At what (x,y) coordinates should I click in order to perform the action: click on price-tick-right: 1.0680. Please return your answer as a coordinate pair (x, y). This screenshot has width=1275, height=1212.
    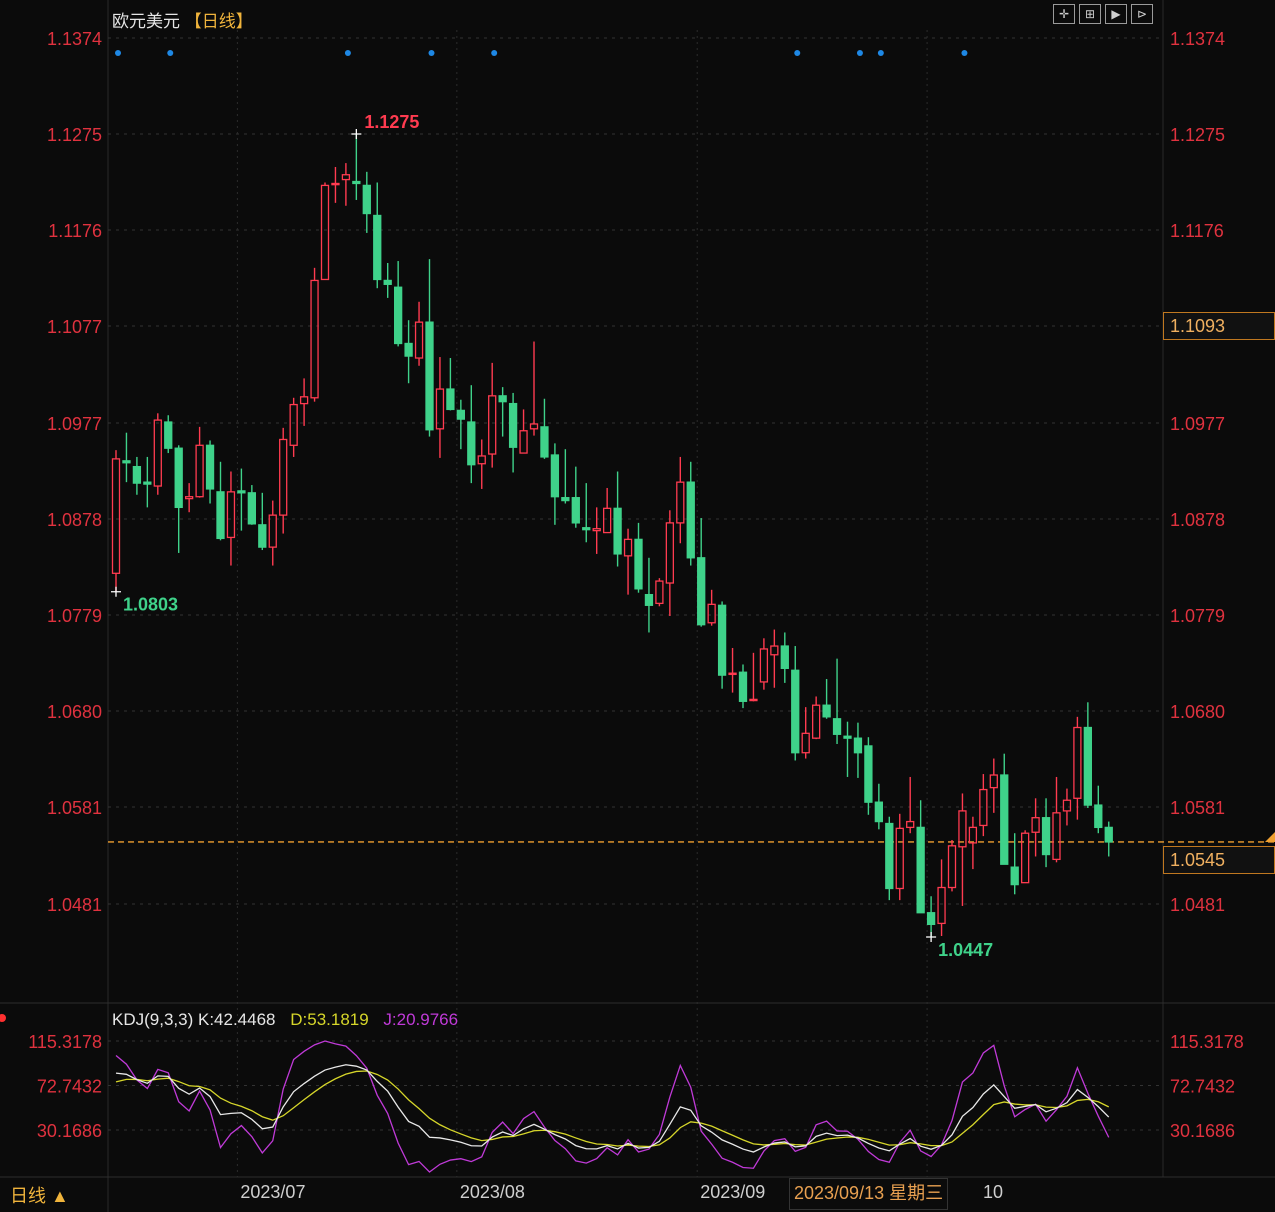
    Looking at the image, I should click on (1197, 712).